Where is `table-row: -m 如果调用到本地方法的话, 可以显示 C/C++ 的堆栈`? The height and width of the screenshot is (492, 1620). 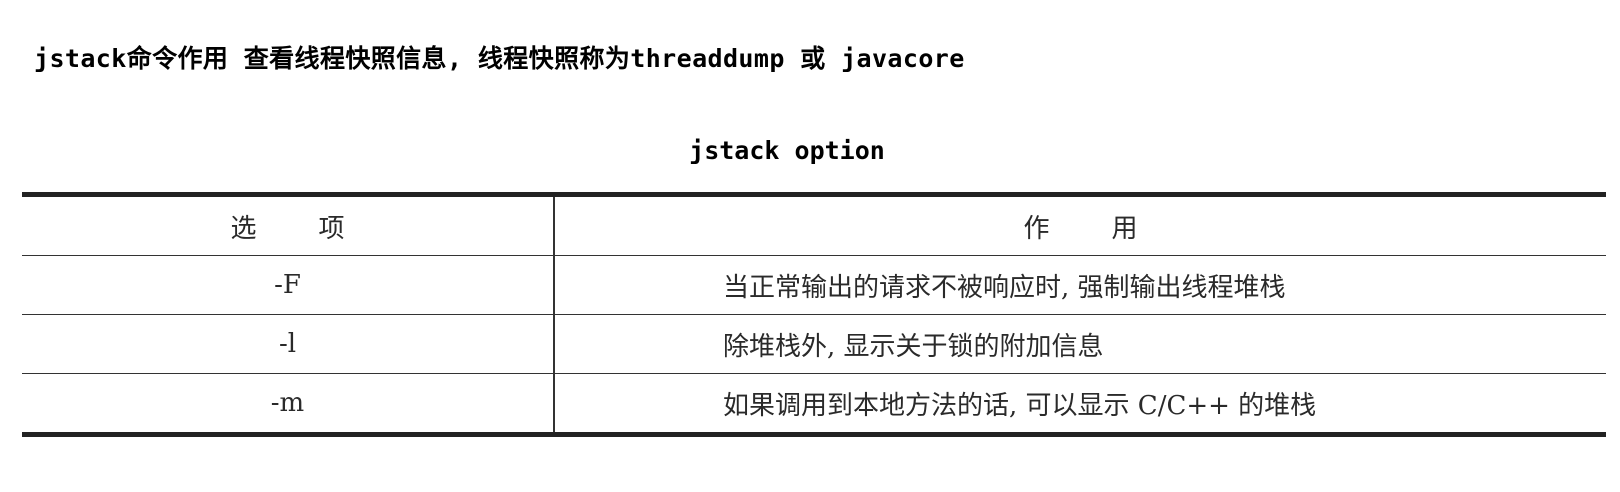 table-row: -m 如果调用到本地方法的话, 可以显示 C/C++ 的堆栈 is located at coordinates (814, 404).